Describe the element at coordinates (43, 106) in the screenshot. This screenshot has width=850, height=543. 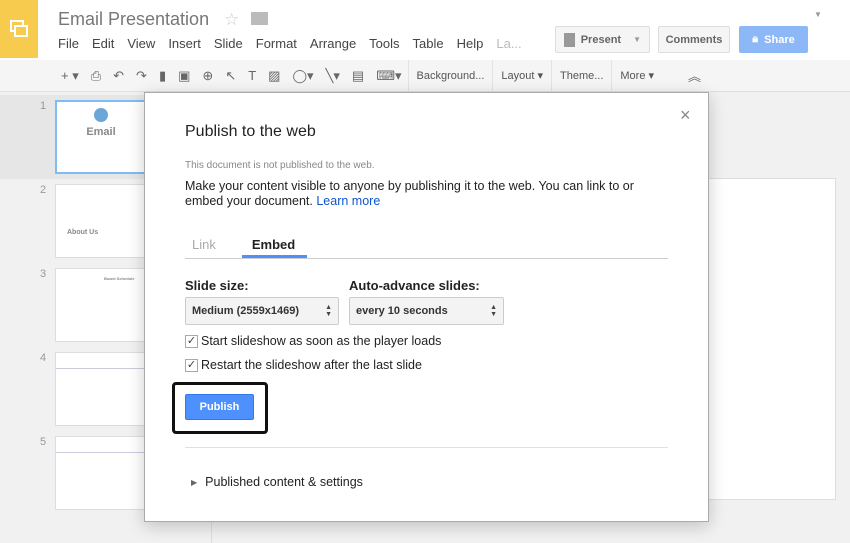
I see `slide-number: 1` at that location.